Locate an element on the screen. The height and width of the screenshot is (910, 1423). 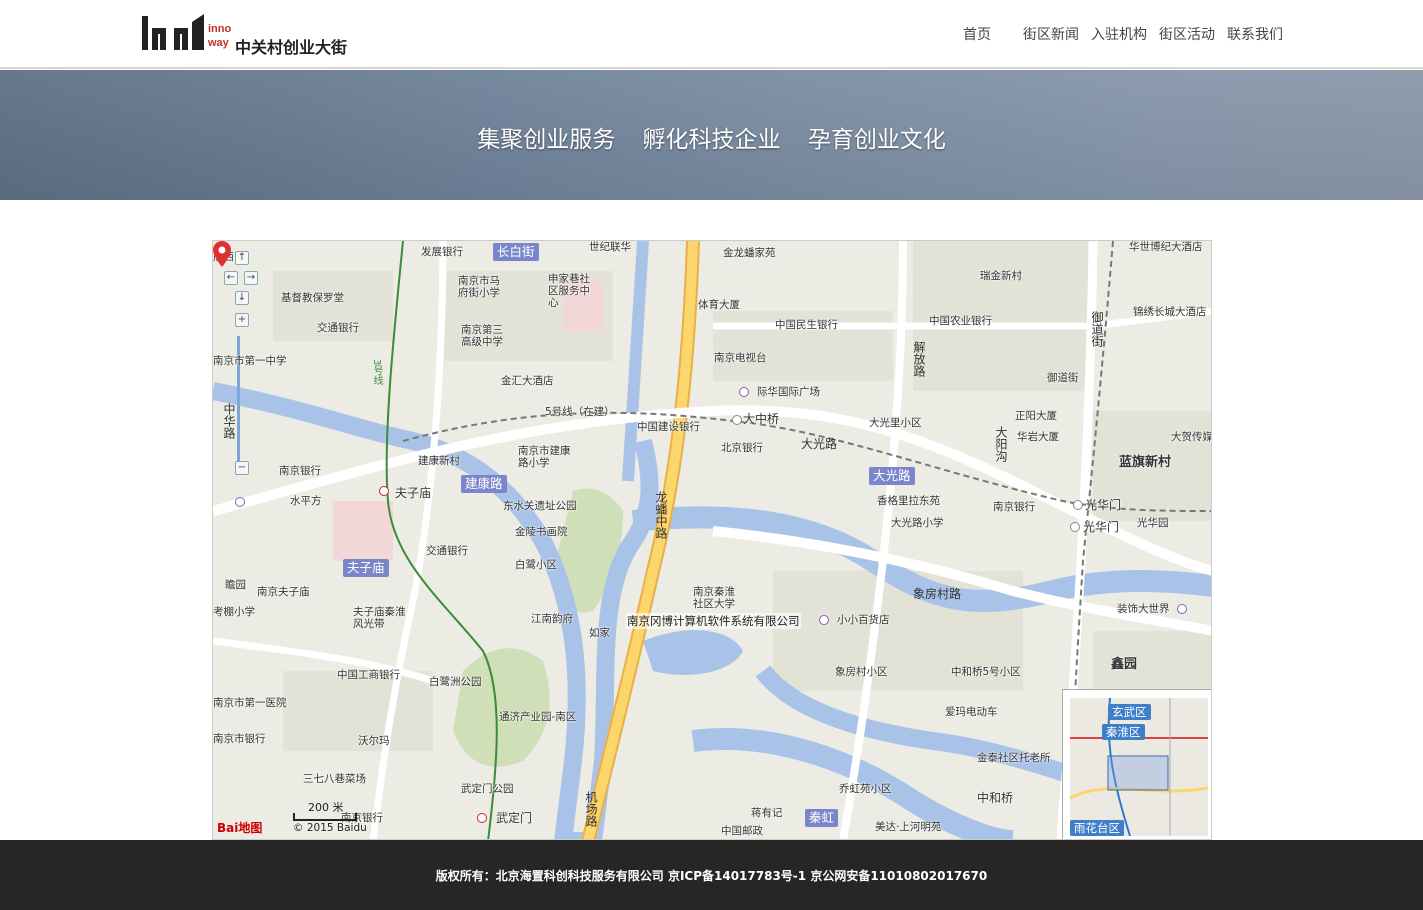
road-label: 机场路 is located at coordinates (591, 809).